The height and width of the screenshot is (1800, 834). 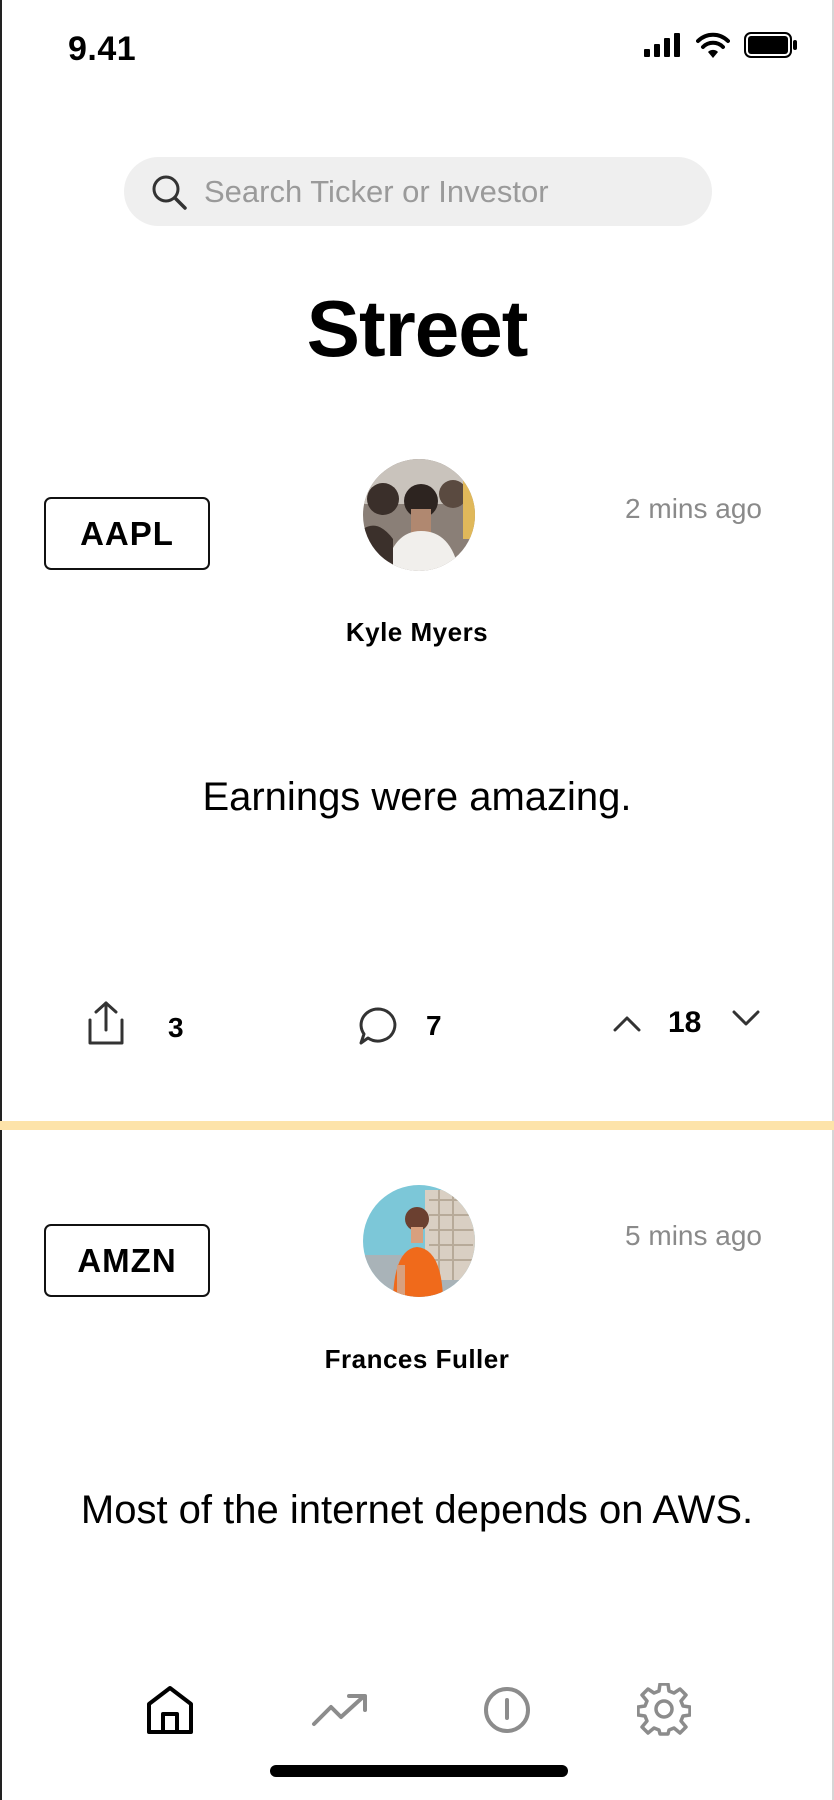 I want to click on tab-settings, so click(x=664, y=1710).